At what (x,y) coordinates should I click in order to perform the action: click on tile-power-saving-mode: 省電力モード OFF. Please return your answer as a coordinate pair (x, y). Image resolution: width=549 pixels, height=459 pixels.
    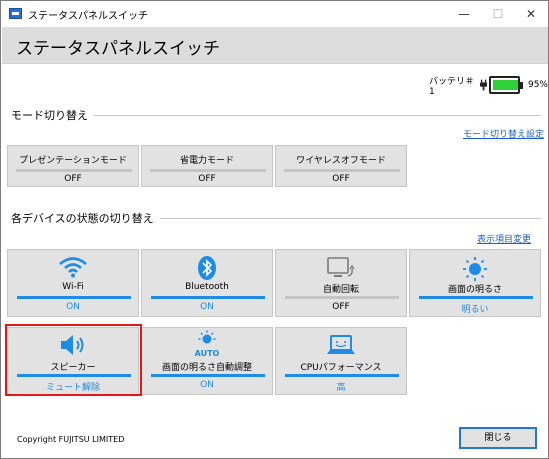
    Looking at the image, I should click on (207, 166).